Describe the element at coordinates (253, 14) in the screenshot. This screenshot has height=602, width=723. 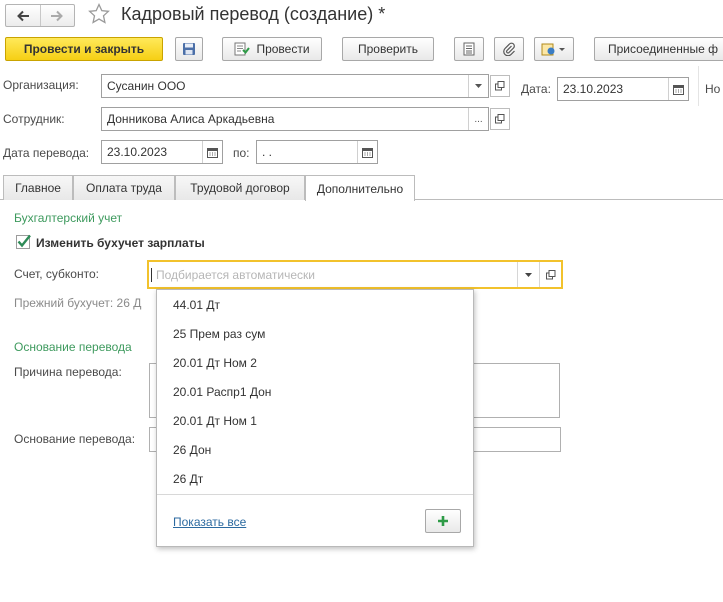
I see `window-title: Кадровый перевод (создание) *` at that location.